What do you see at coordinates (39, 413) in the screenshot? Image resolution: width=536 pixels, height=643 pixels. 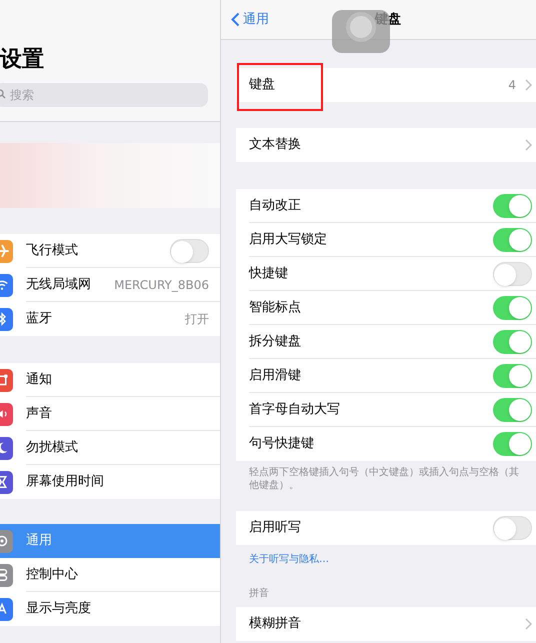 I see `sidebar-item-label: 声音` at bounding box center [39, 413].